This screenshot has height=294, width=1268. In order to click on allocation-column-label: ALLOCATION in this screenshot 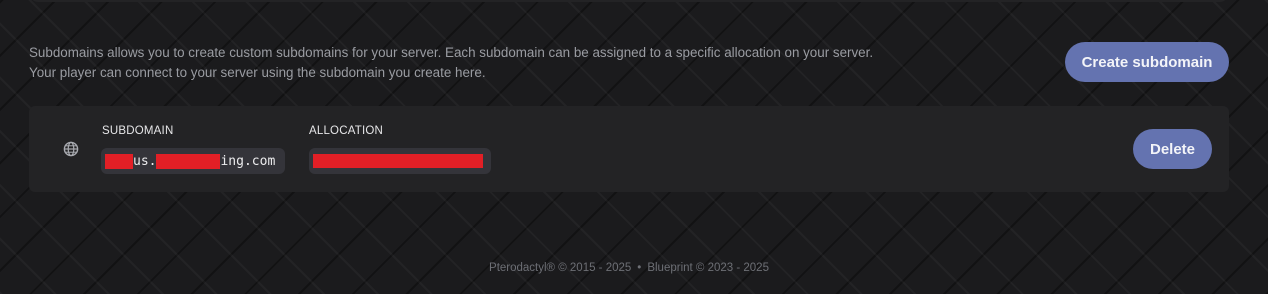, I will do `click(346, 131)`.